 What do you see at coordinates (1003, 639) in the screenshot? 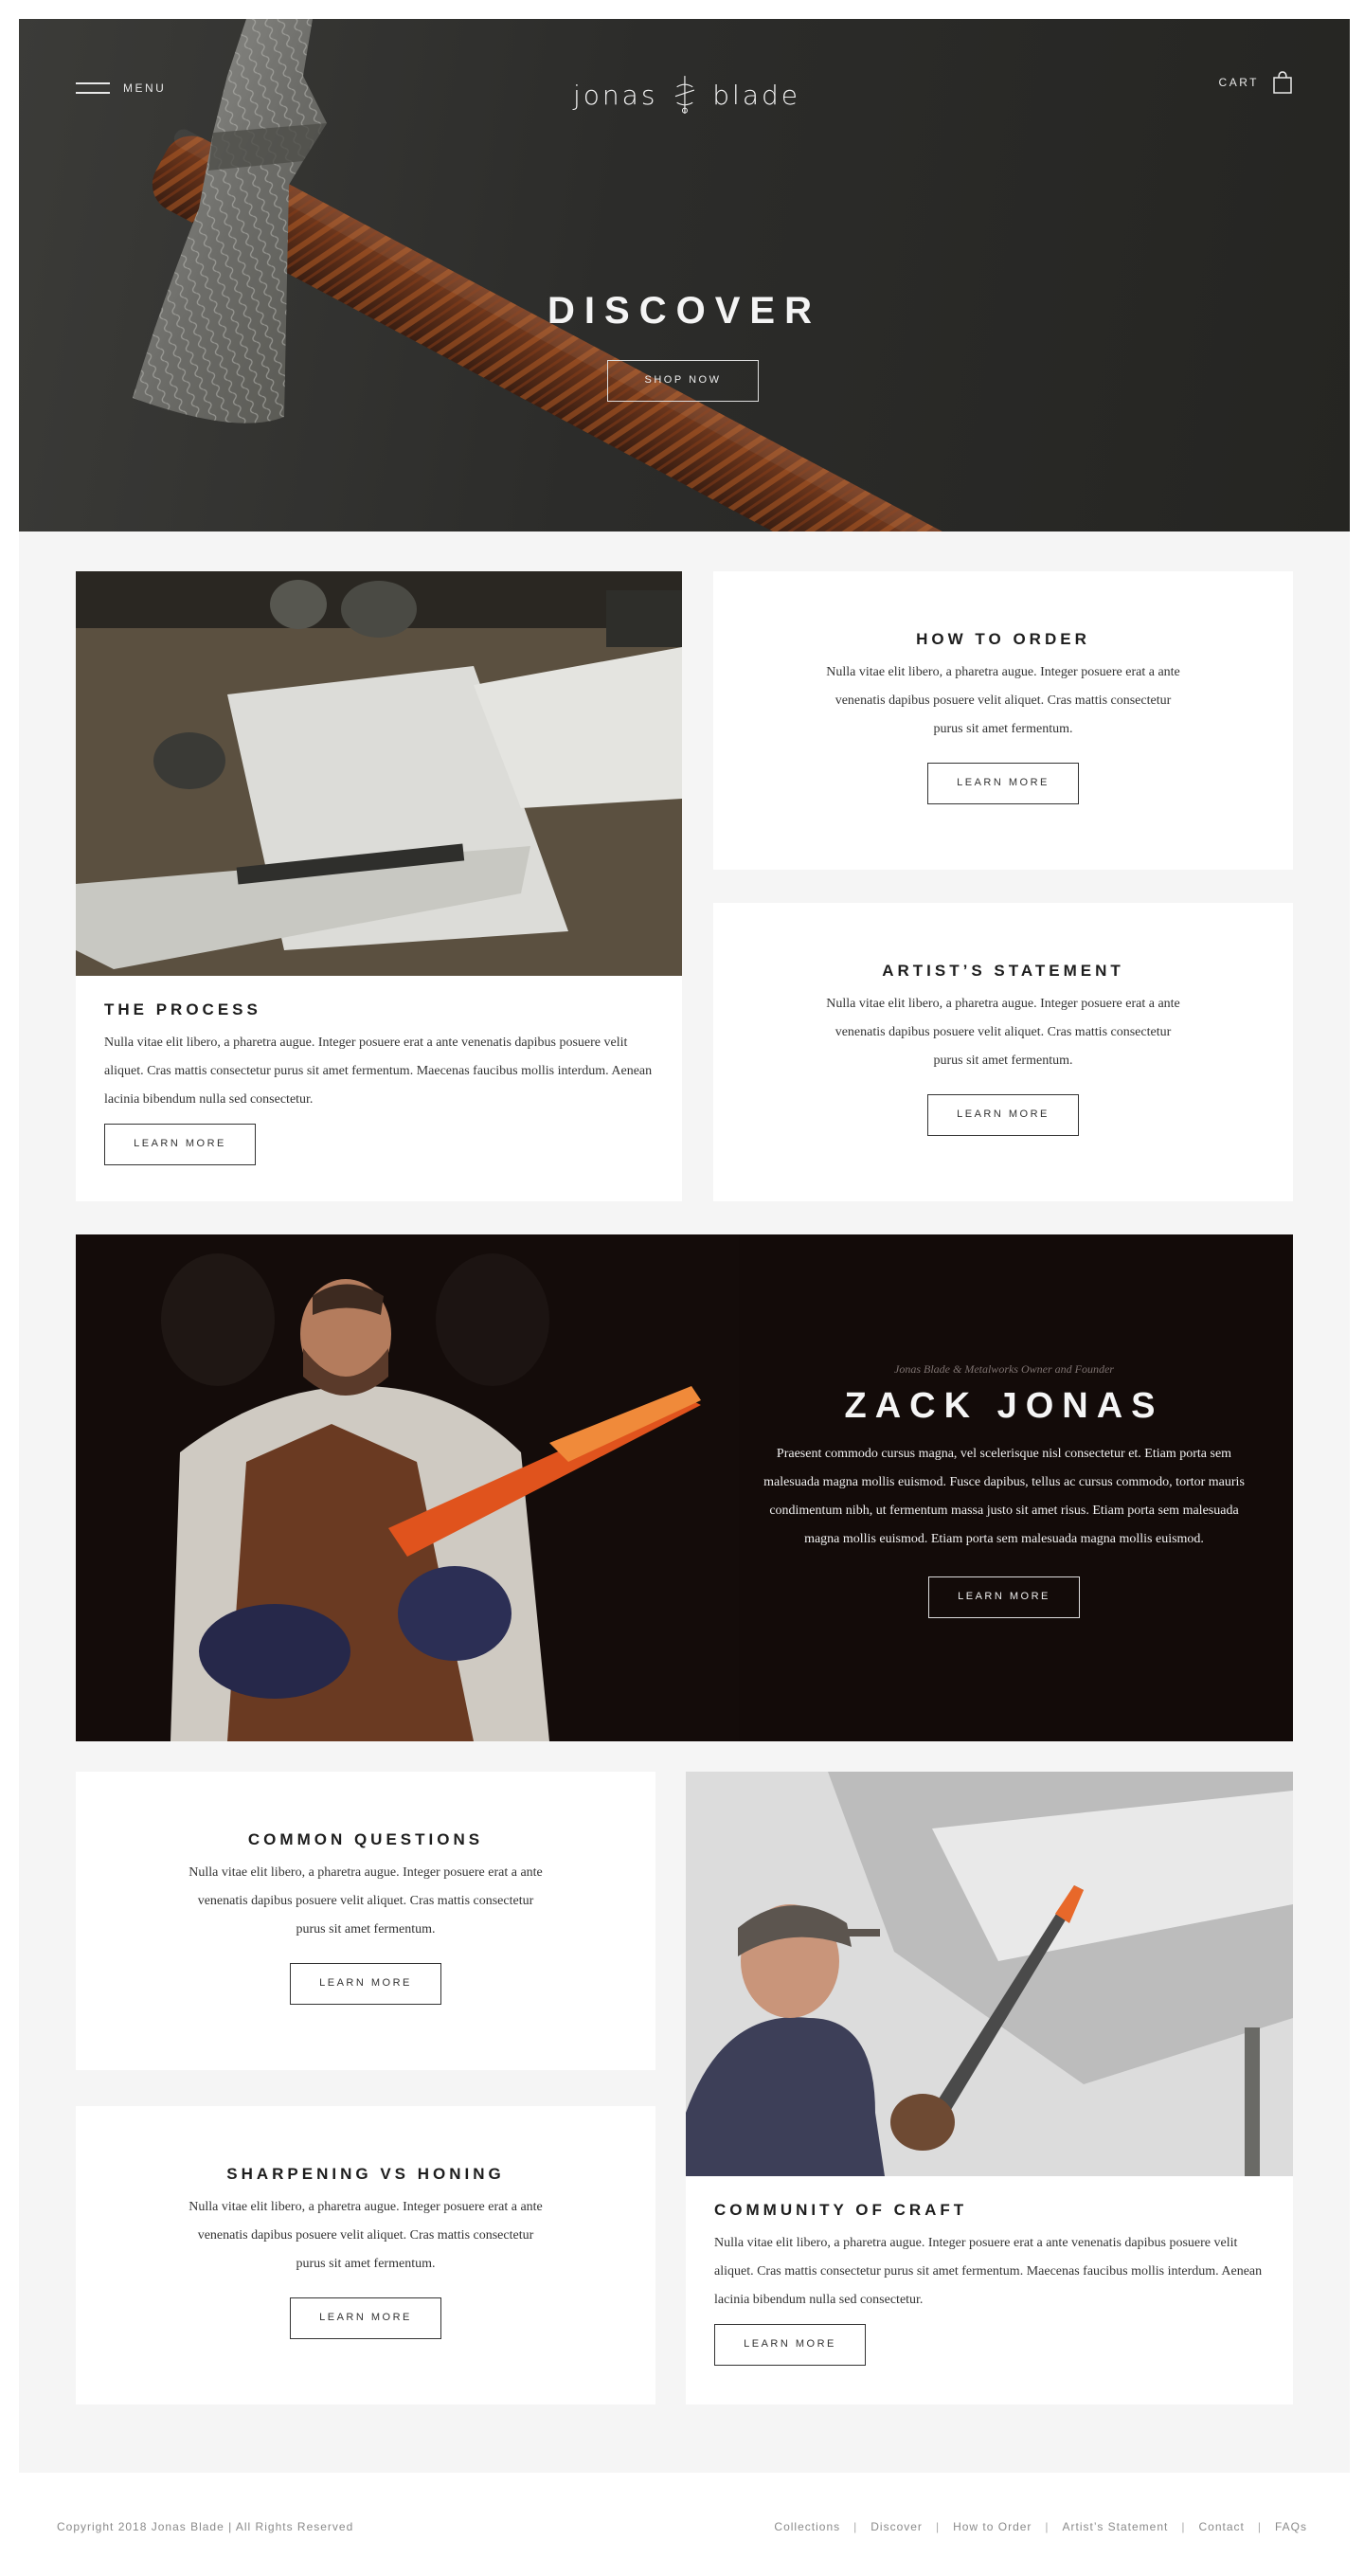
I see `how-to-order-title: HOW TO ORDER` at bounding box center [1003, 639].